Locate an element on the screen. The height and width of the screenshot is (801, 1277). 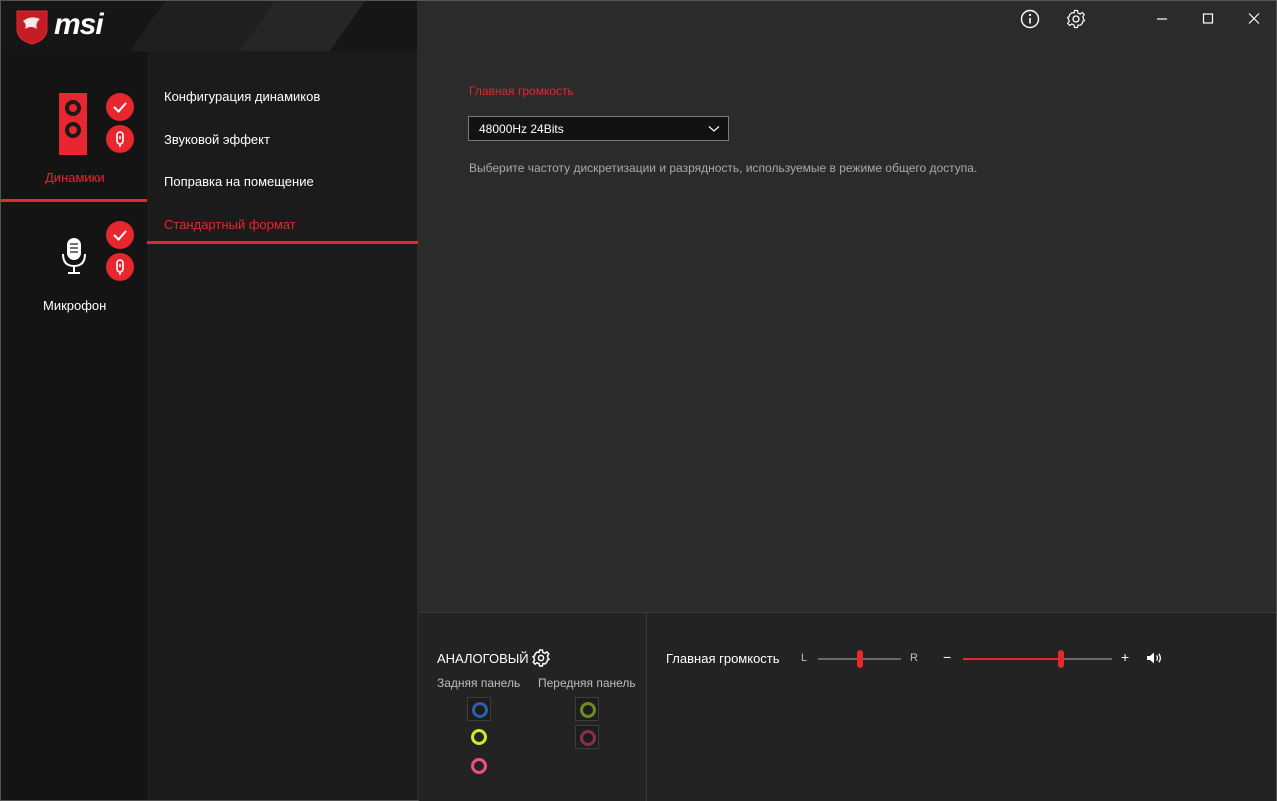
close-icon is located at coordinates (1254, 18).